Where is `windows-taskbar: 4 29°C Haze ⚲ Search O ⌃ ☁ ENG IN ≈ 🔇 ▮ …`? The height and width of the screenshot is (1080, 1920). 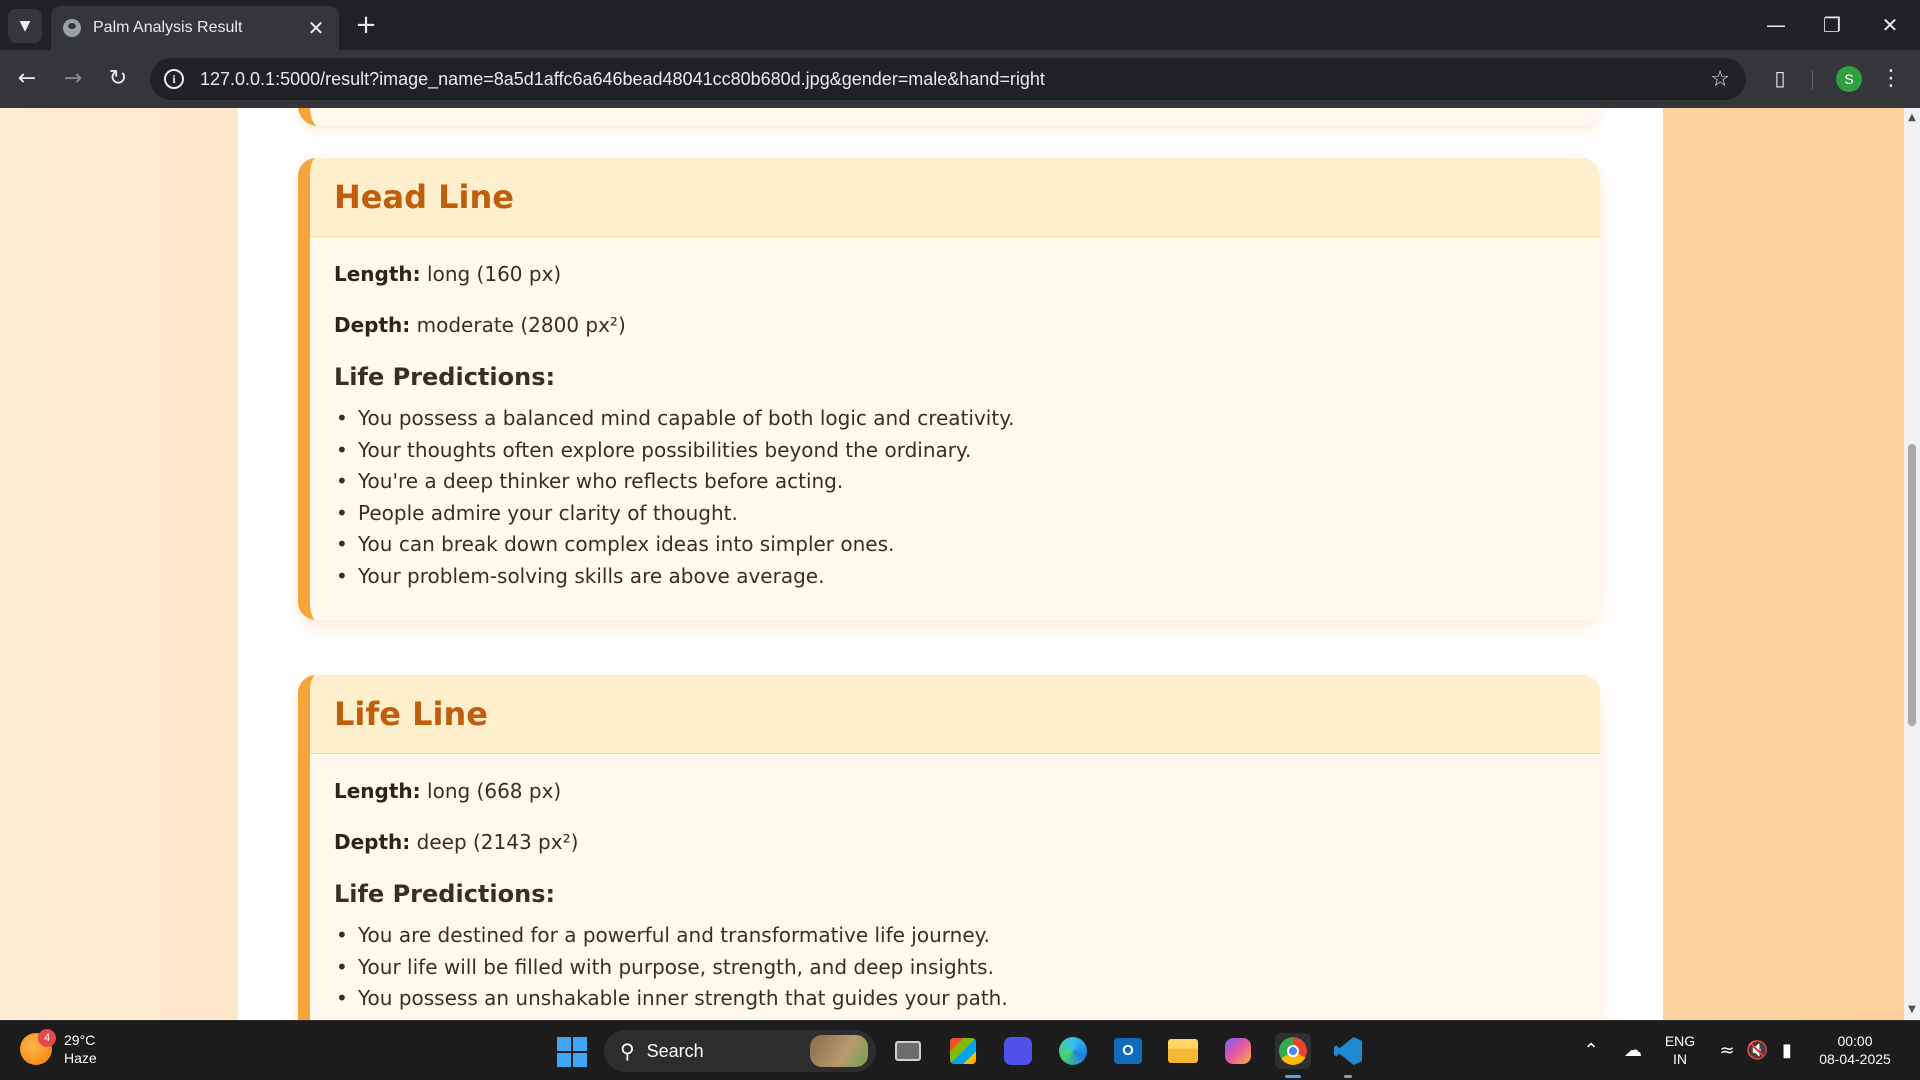
windows-taskbar: 4 29°C Haze ⚲ Search O ⌃ ☁ ENG IN ≈ 🔇 ▮ … is located at coordinates (960, 1050).